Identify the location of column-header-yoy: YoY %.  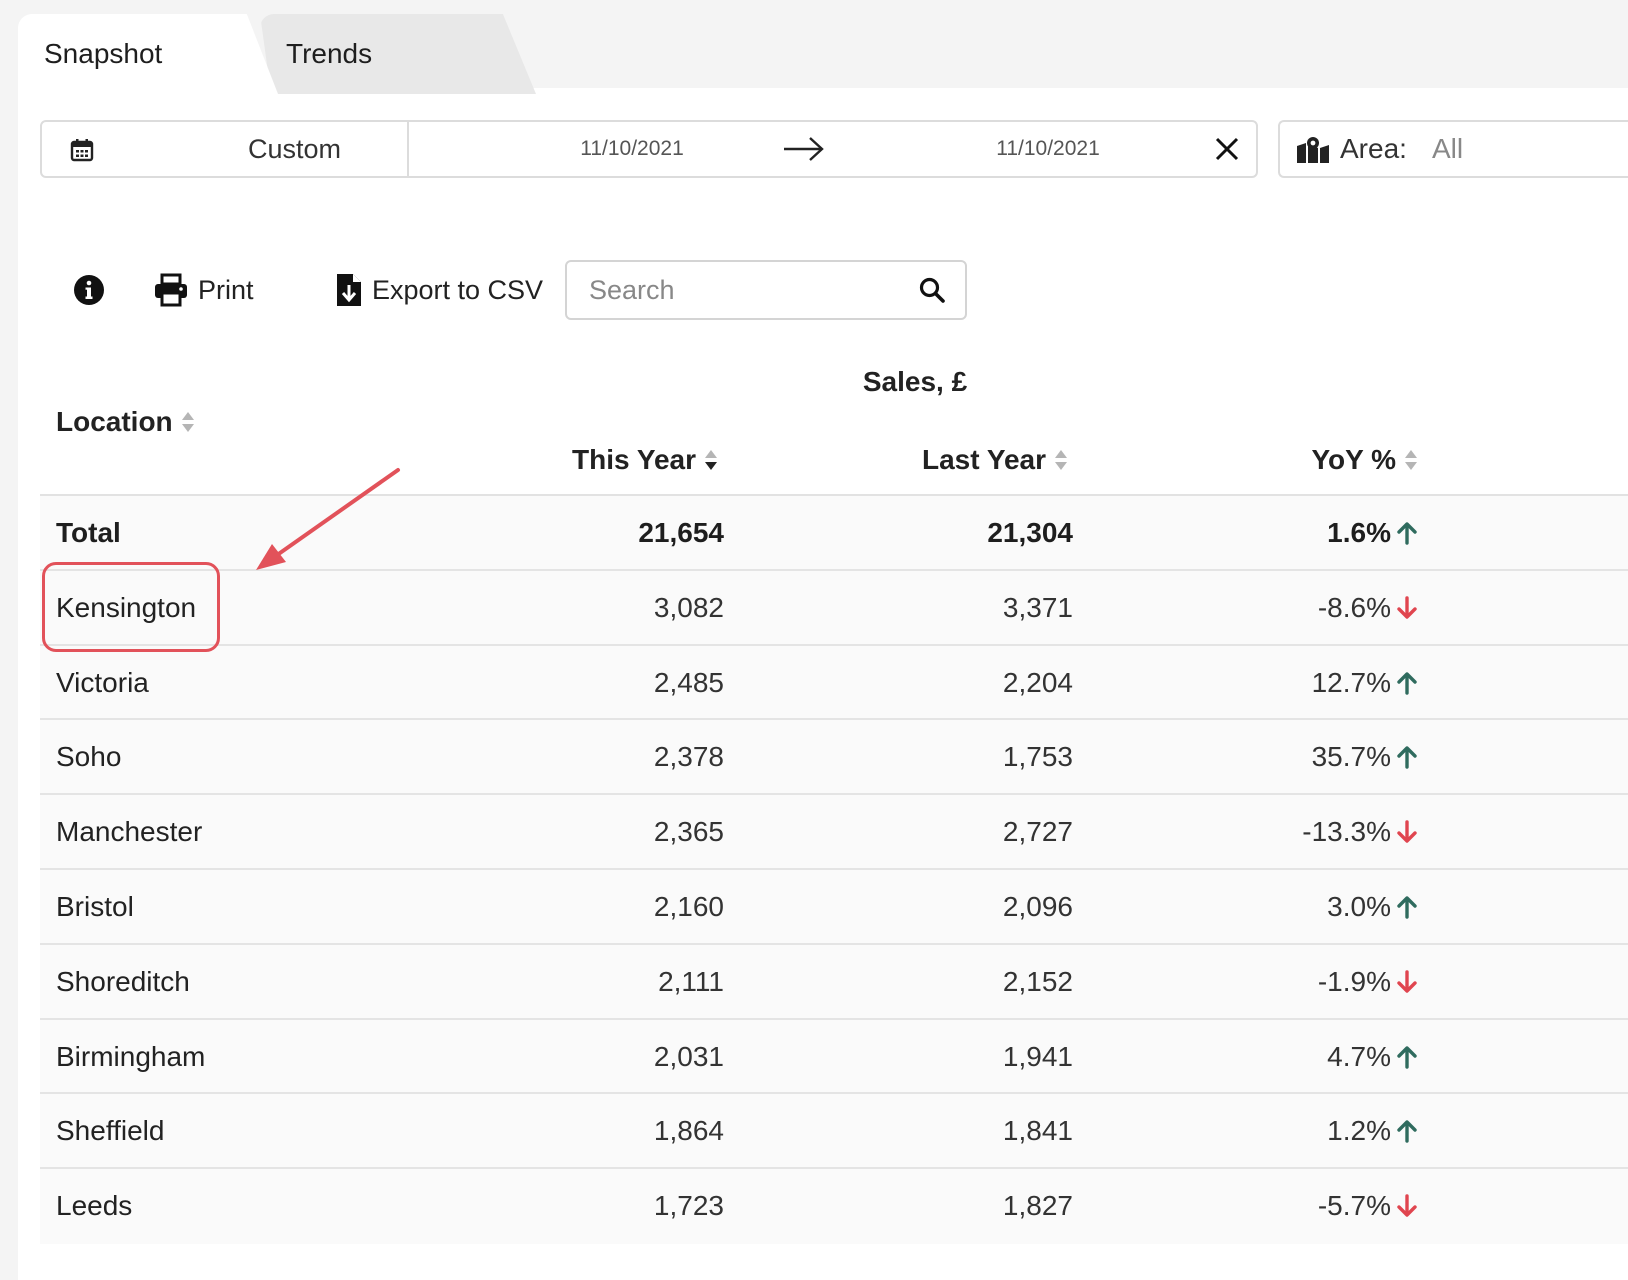
(1364, 460).